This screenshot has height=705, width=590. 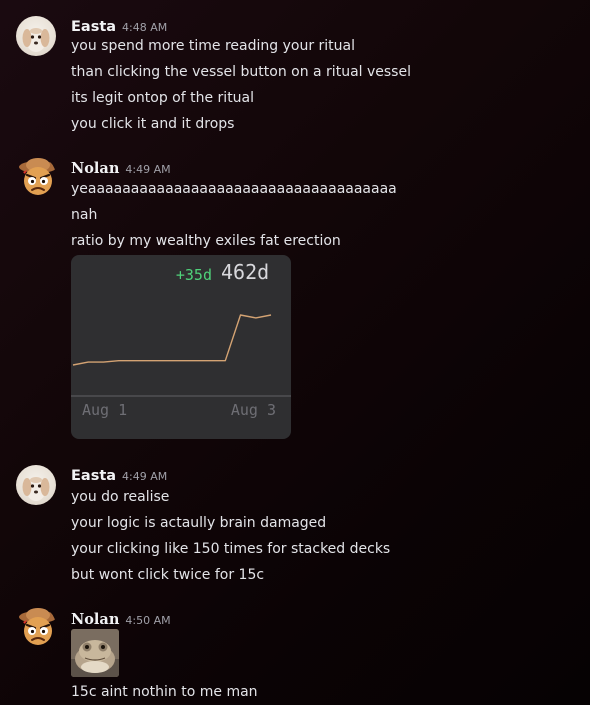 I want to click on message-header: Nolan 4:50 AM, so click(x=121, y=619).